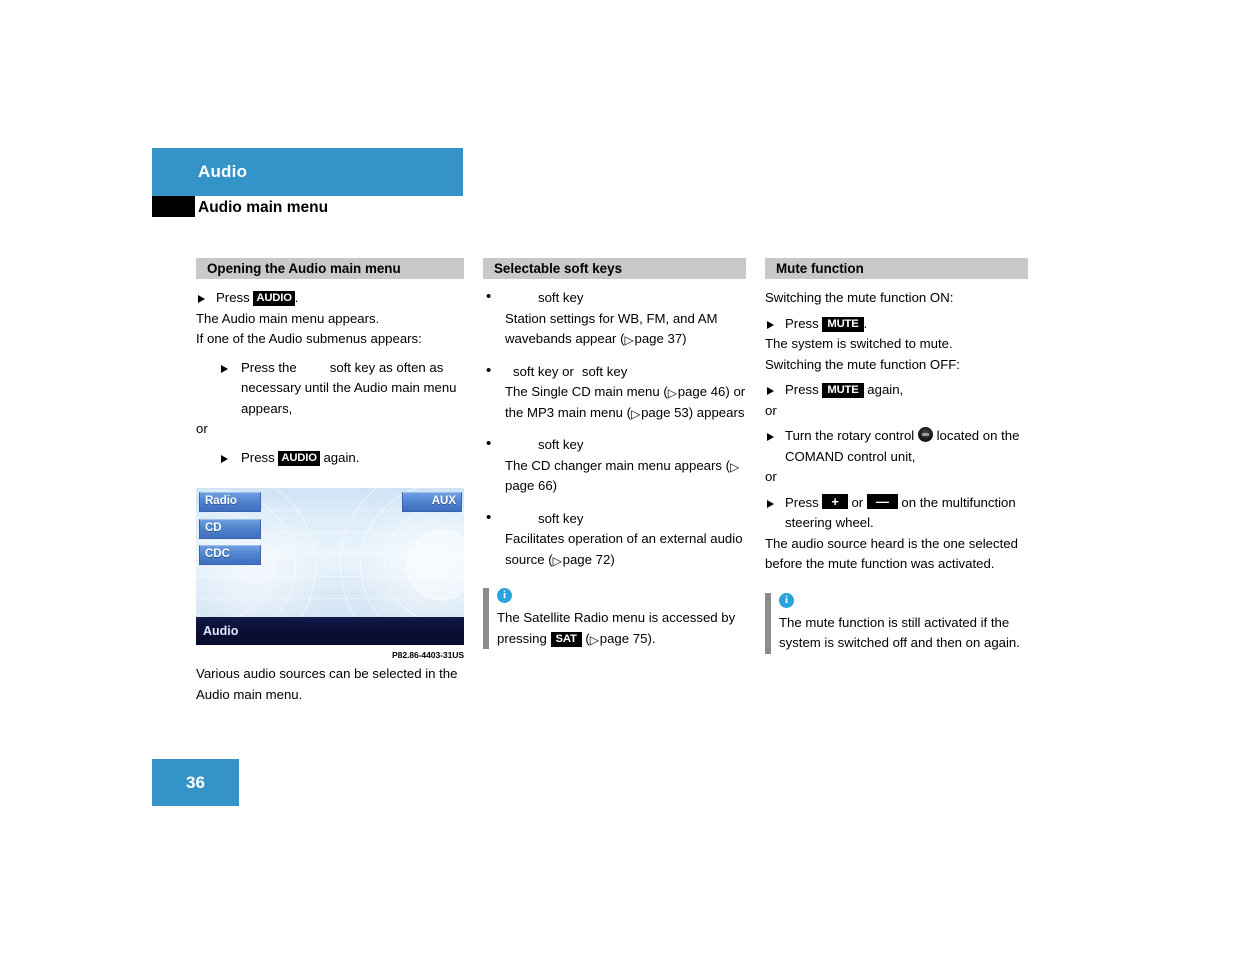 The height and width of the screenshot is (954, 1235). Describe the element at coordinates (618, 465) in the screenshot. I see `bullet3-desc-pre: The CD changer main menu appears (` at that location.